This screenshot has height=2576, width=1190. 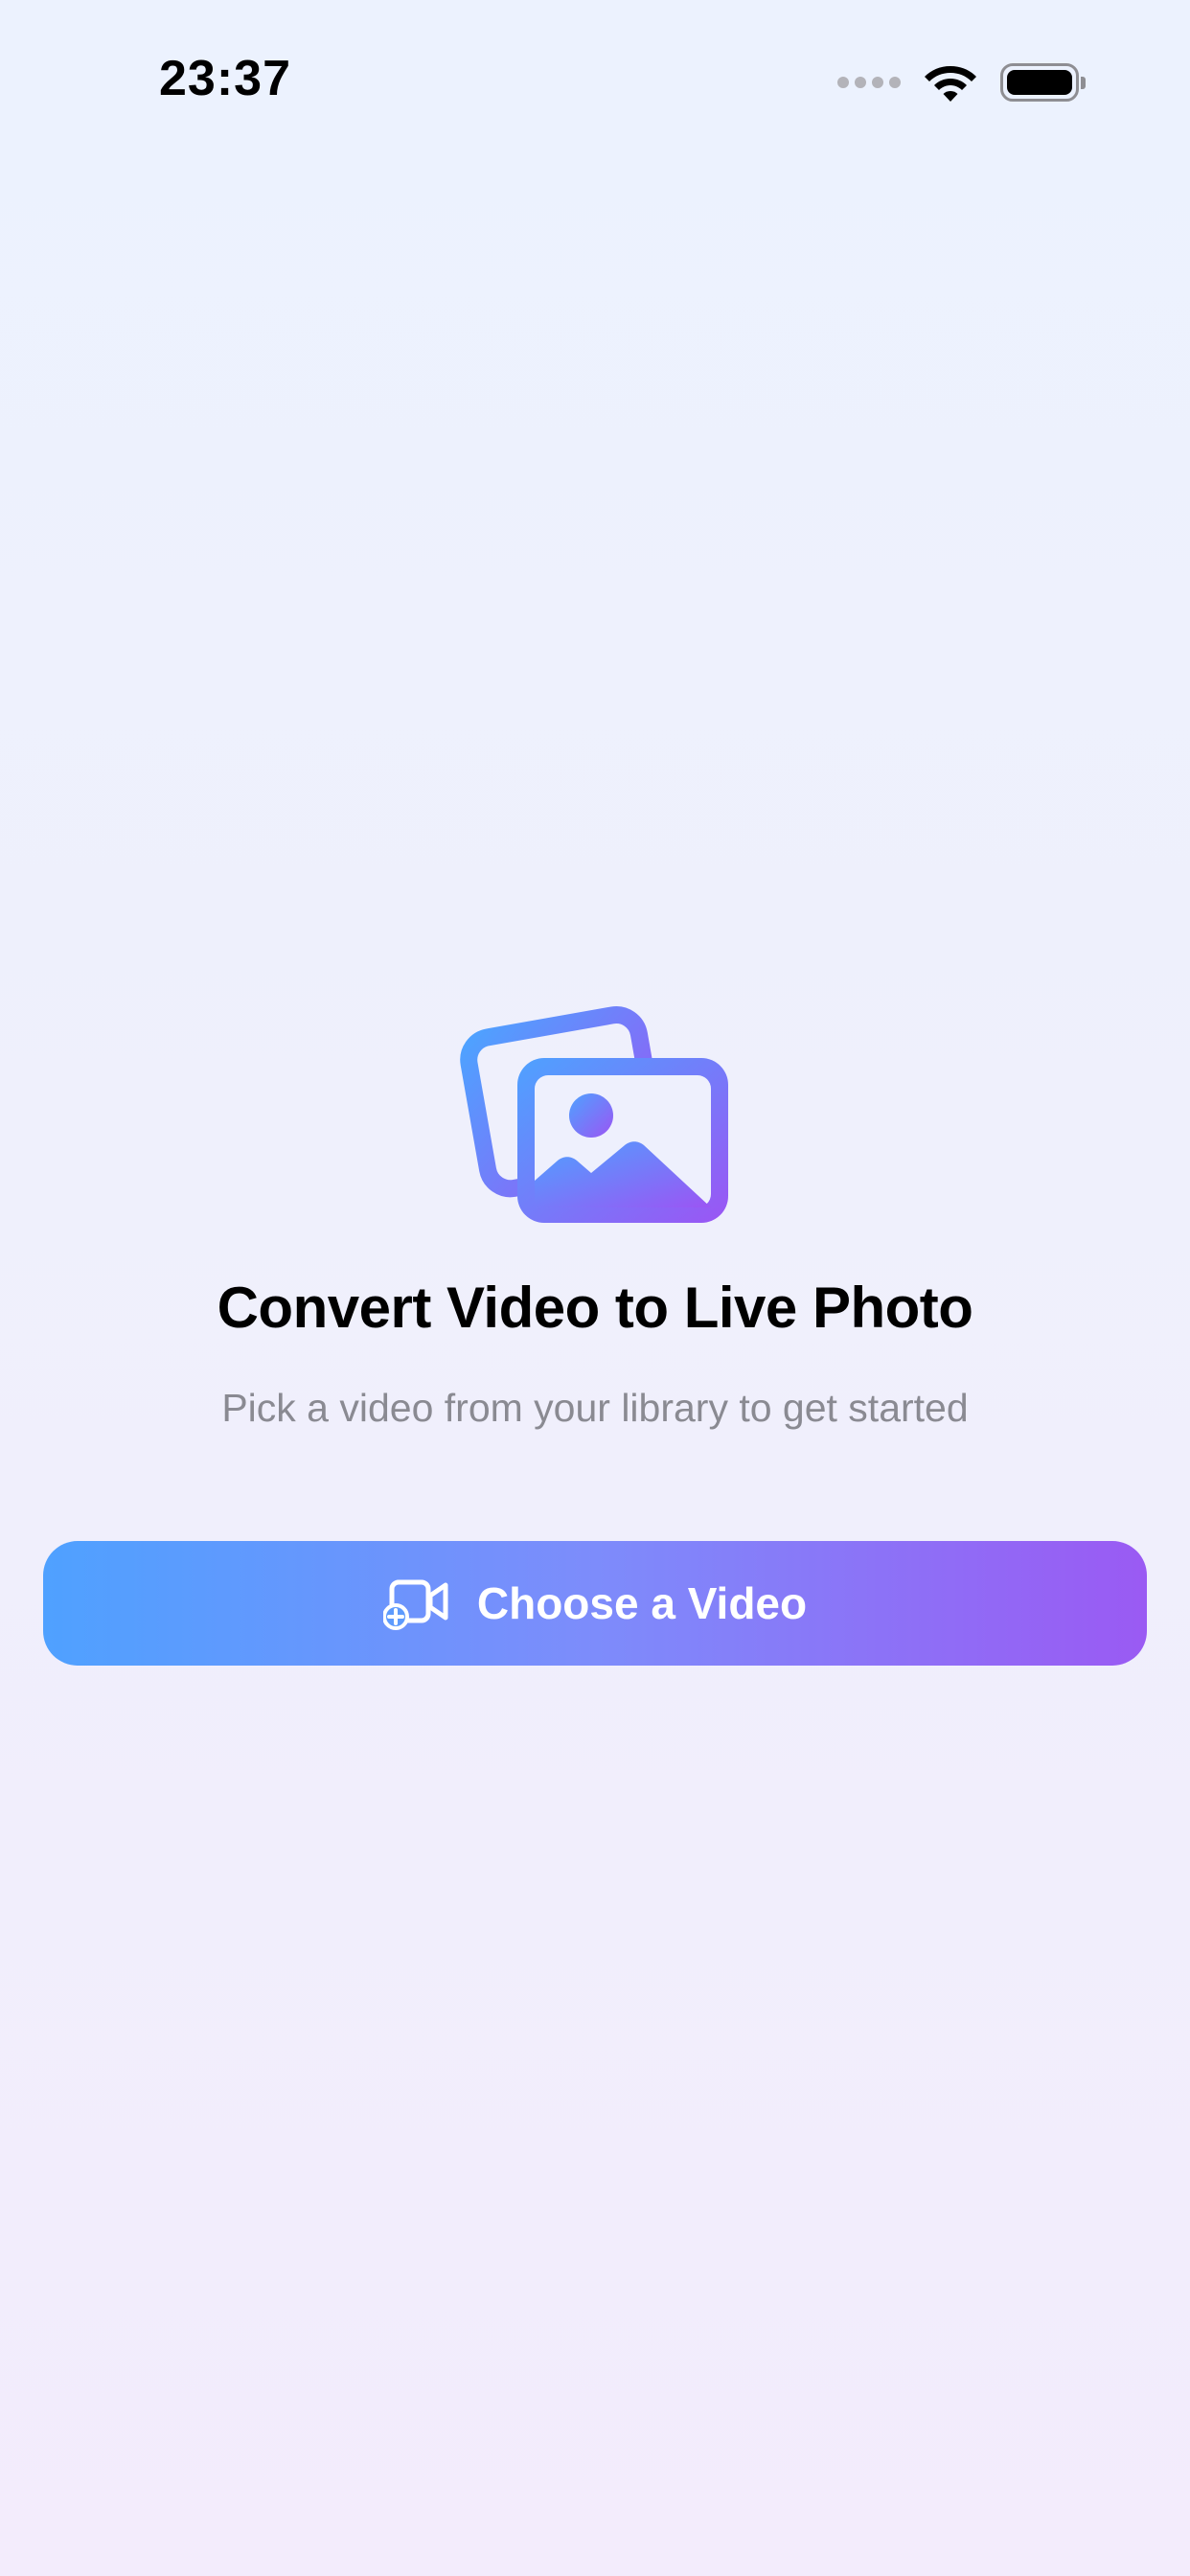 What do you see at coordinates (595, 81) in the screenshot?
I see `status-bar: 23:37` at bounding box center [595, 81].